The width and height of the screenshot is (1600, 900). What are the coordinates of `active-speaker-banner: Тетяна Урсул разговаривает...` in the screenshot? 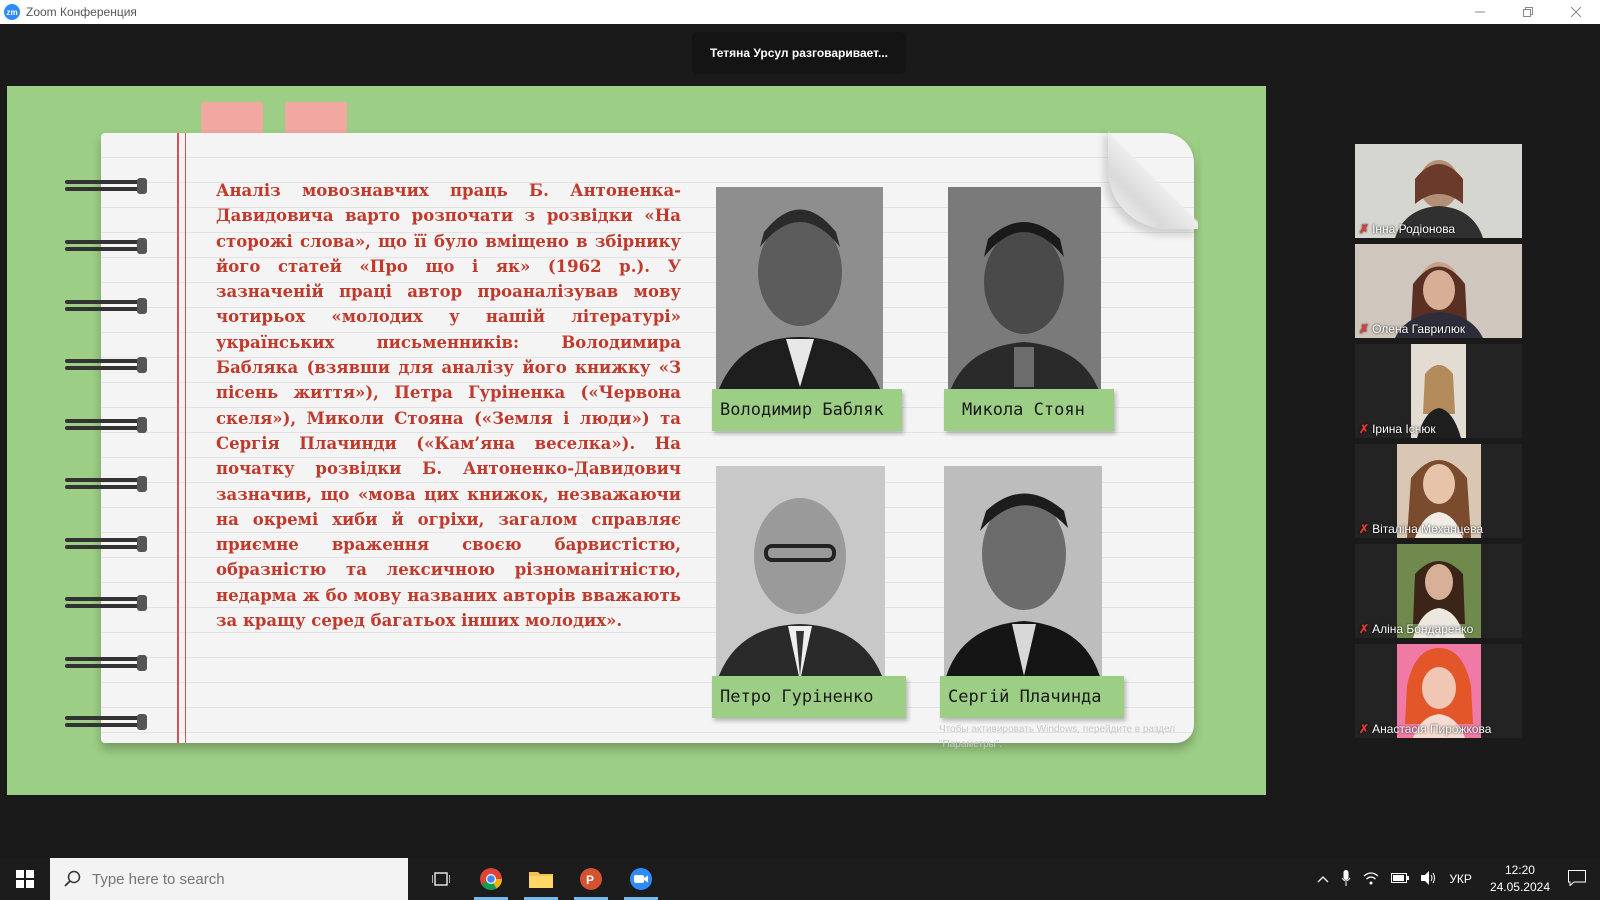 It's located at (799, 53).